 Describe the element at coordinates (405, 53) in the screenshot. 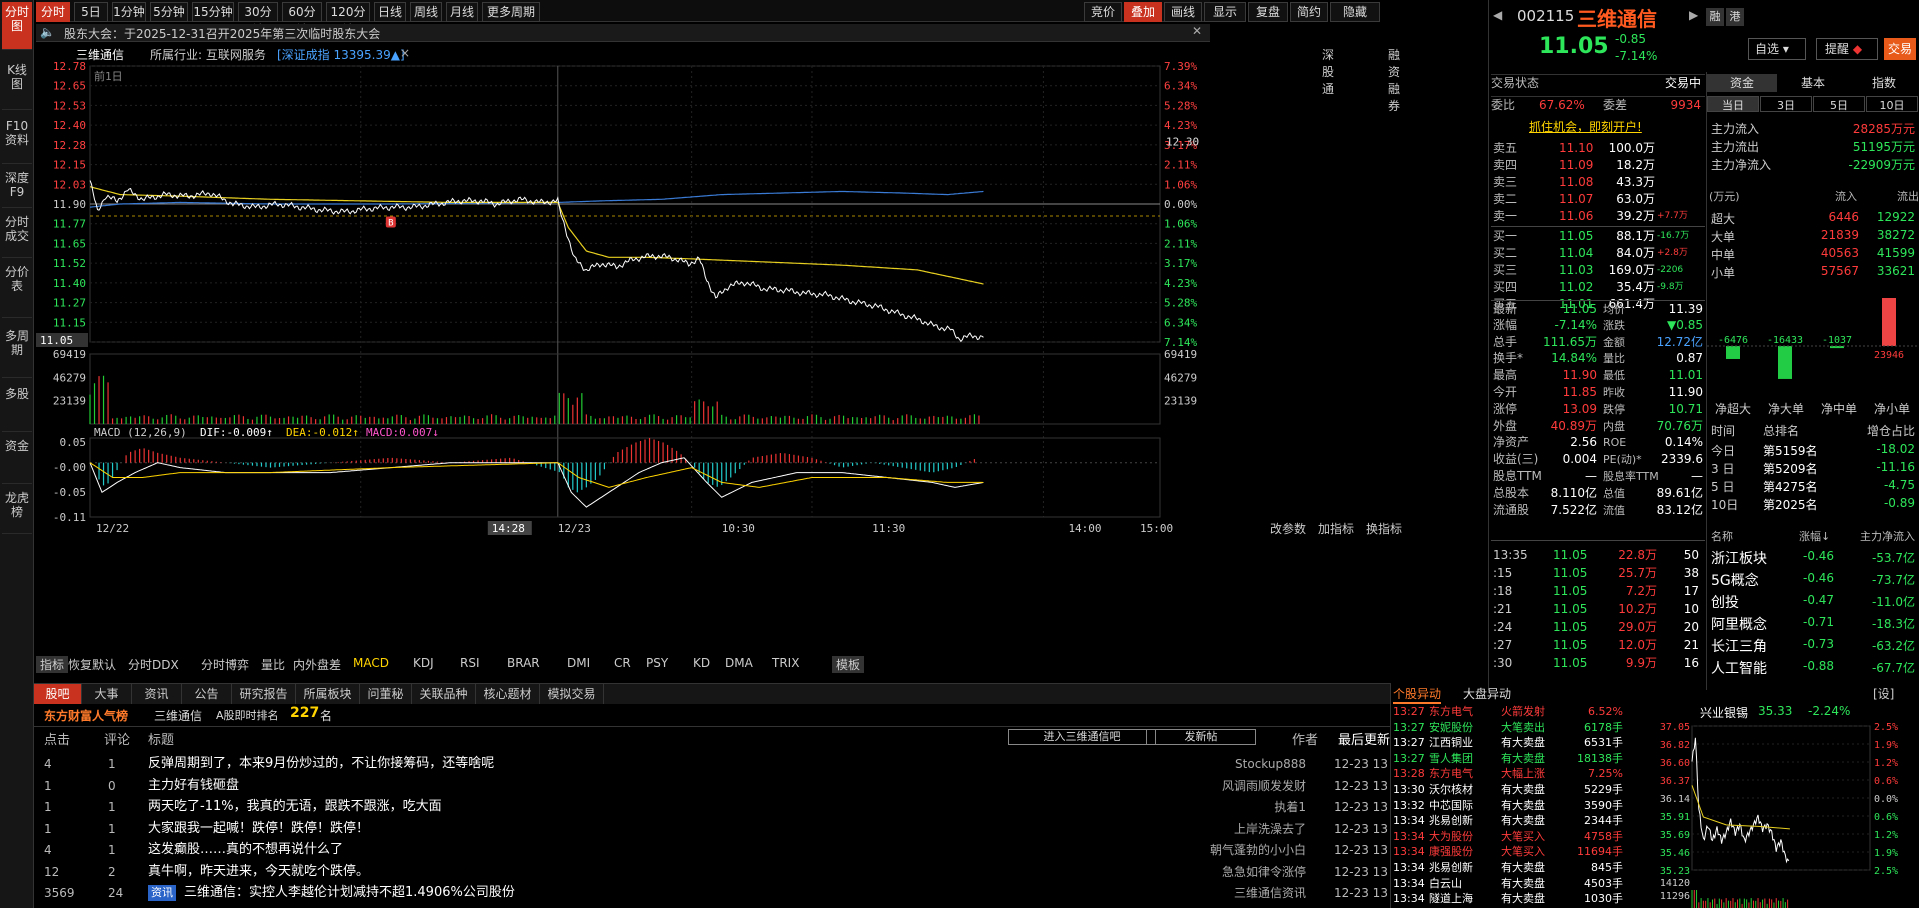

I see `index-close-icon: ×` at that location.